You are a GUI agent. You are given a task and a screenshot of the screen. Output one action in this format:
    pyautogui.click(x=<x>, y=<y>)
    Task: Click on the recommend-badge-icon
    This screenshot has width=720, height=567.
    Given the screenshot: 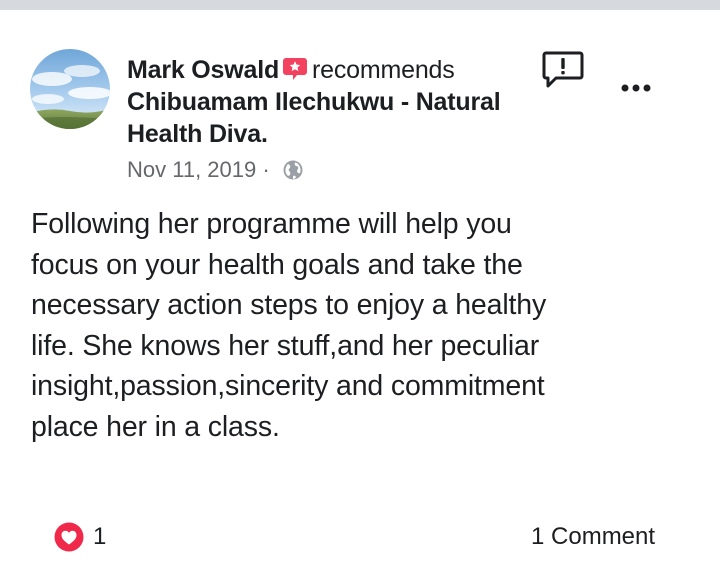 What is the action you would take?
    pyautogui.click(x=295, y=69)
    